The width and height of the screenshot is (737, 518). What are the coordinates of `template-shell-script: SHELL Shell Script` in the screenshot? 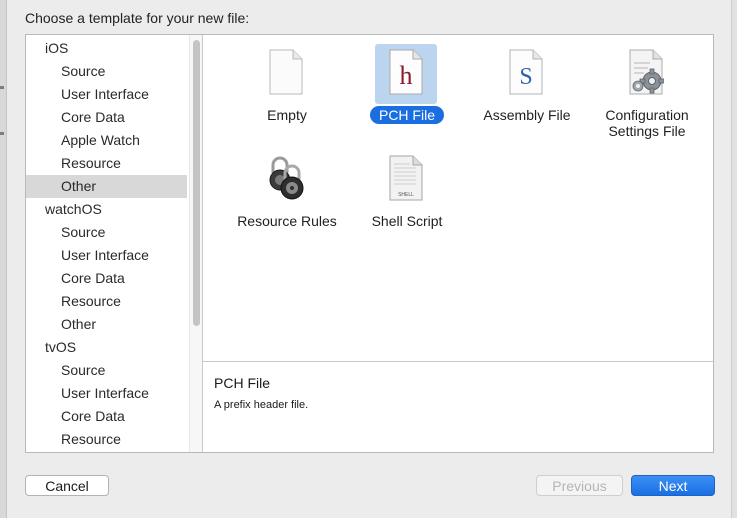 It's located at (407, 197).